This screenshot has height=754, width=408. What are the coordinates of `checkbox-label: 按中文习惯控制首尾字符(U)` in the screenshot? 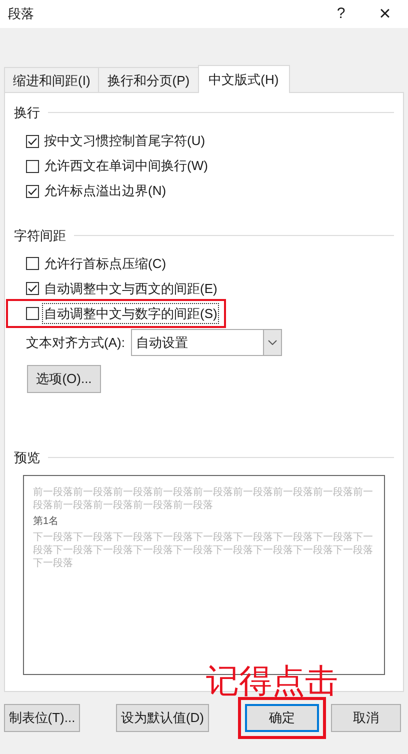 It's located at (124, 141).